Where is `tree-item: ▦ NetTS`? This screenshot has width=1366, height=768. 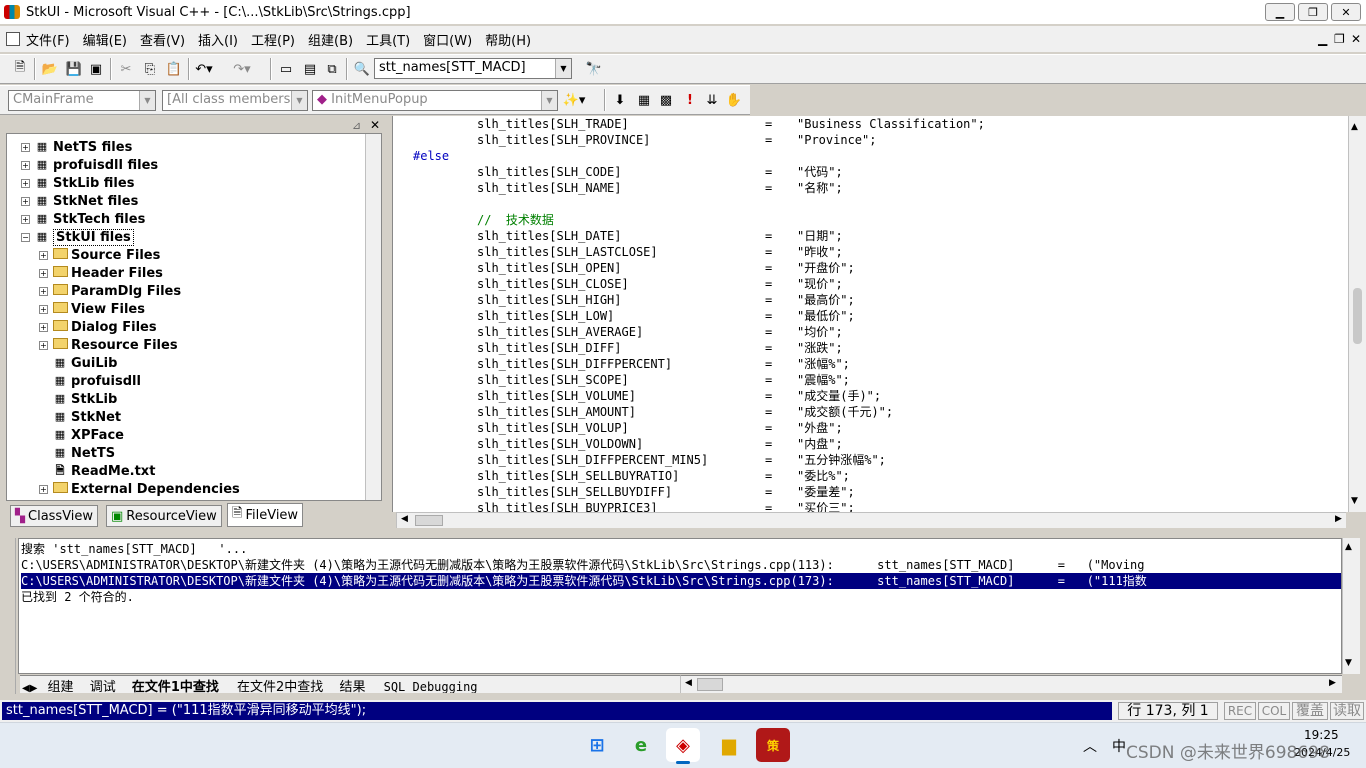 tree-item: ▦ NetTS is located at coordinates (77, 453).